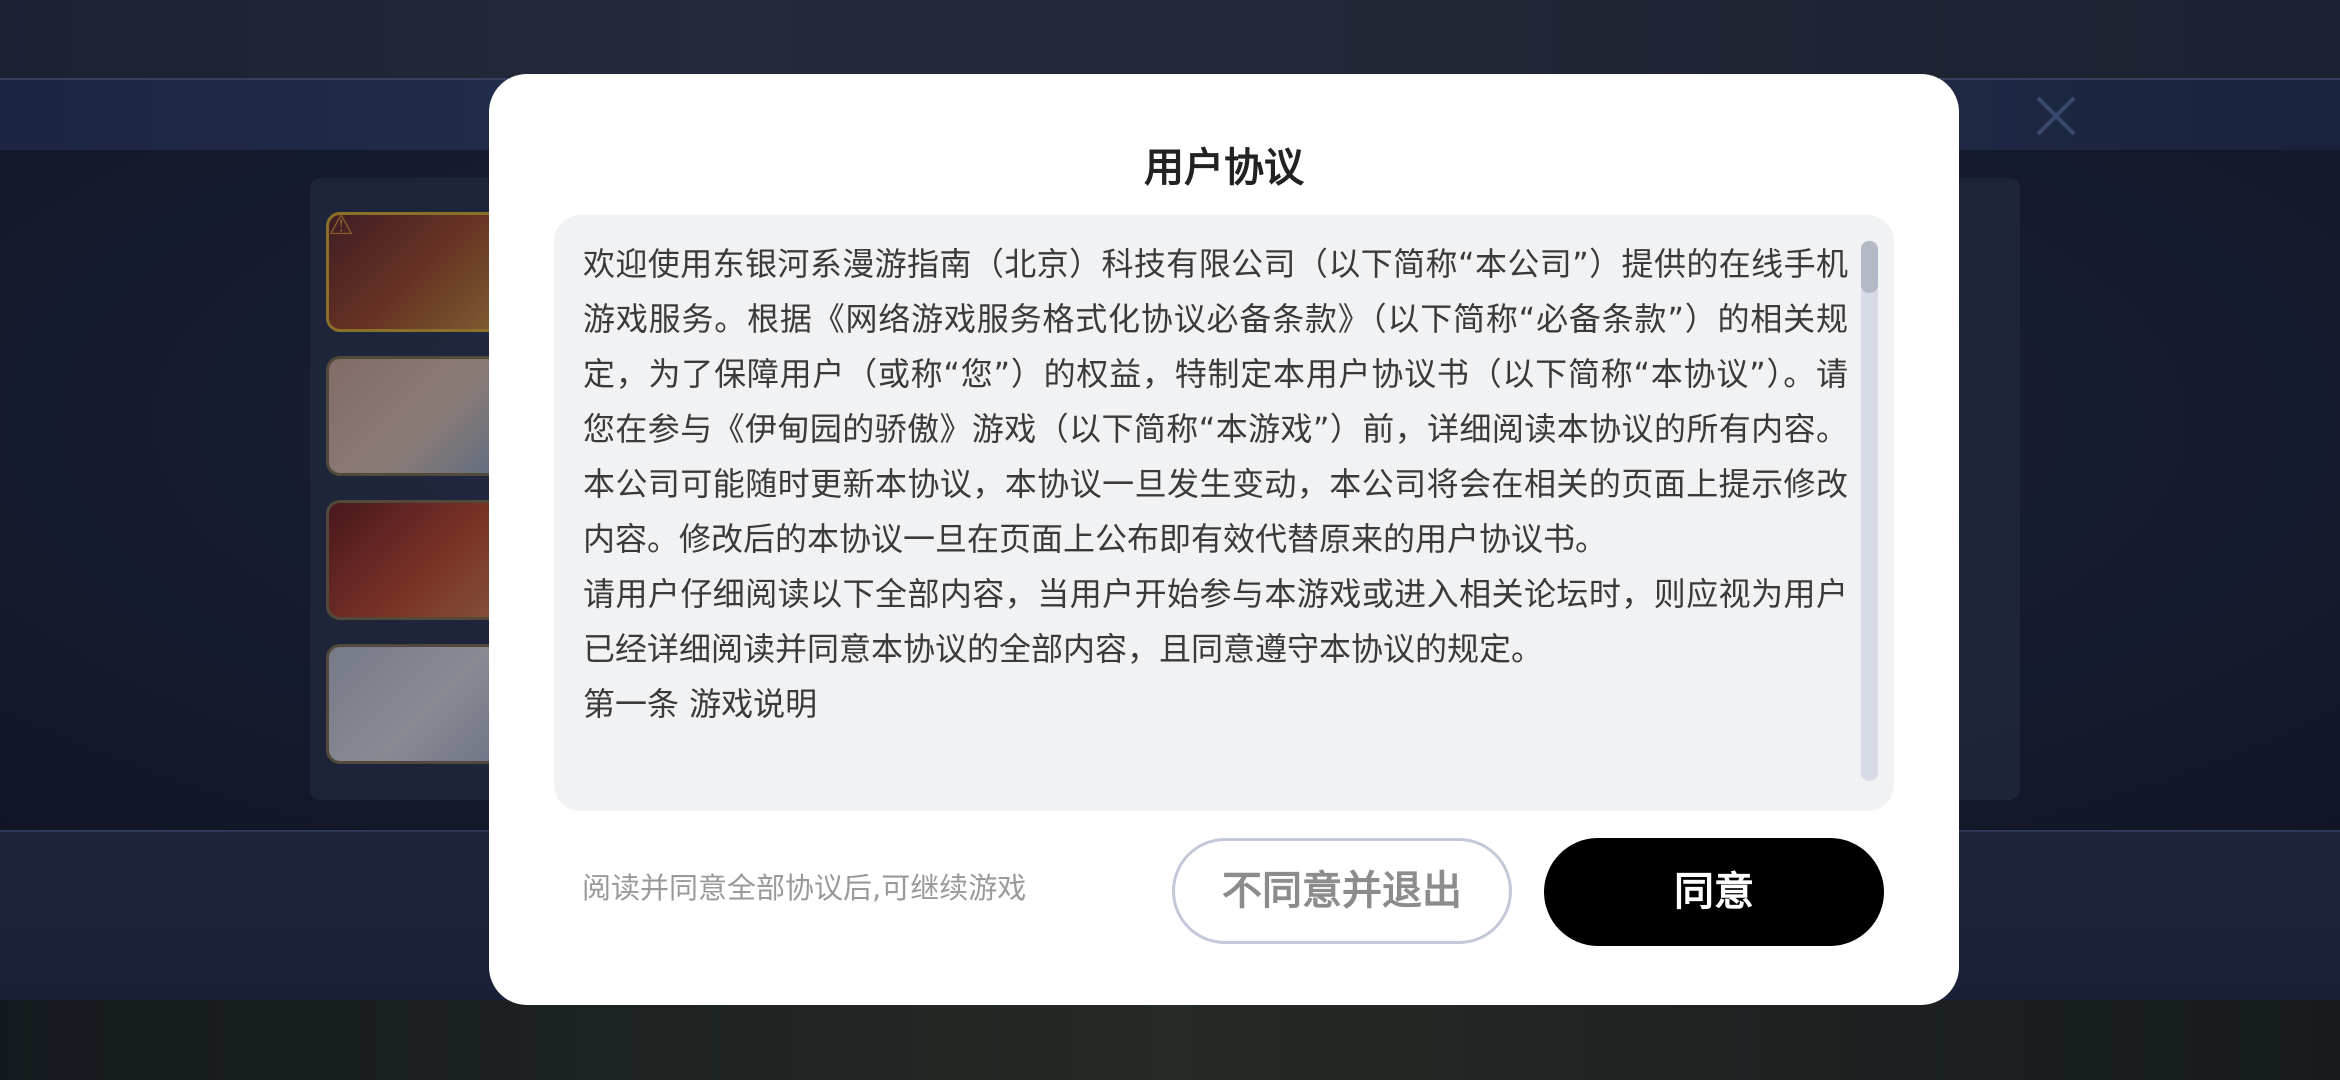 The width and height of the screenshot is (2340, 1080). What do you see at coordinates (1342, 891) in the screenshot?
I see `disagree-exit-button: 不同意并退出` at bounding box center [1342, 891].